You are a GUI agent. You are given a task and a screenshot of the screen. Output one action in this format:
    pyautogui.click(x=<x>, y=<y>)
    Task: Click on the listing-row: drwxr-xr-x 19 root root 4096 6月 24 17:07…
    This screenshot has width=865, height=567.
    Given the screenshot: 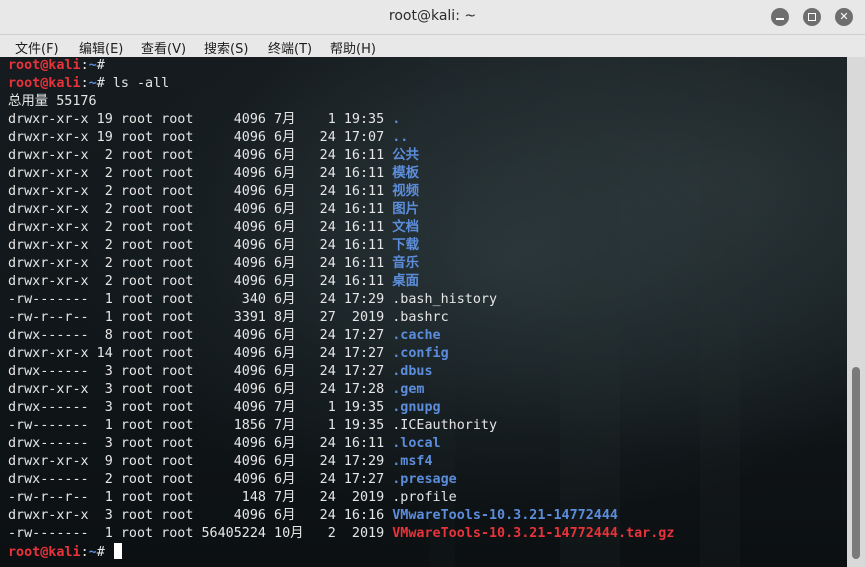 What is the action you would take?
    pyautogui.click(x=341, y=138)
    